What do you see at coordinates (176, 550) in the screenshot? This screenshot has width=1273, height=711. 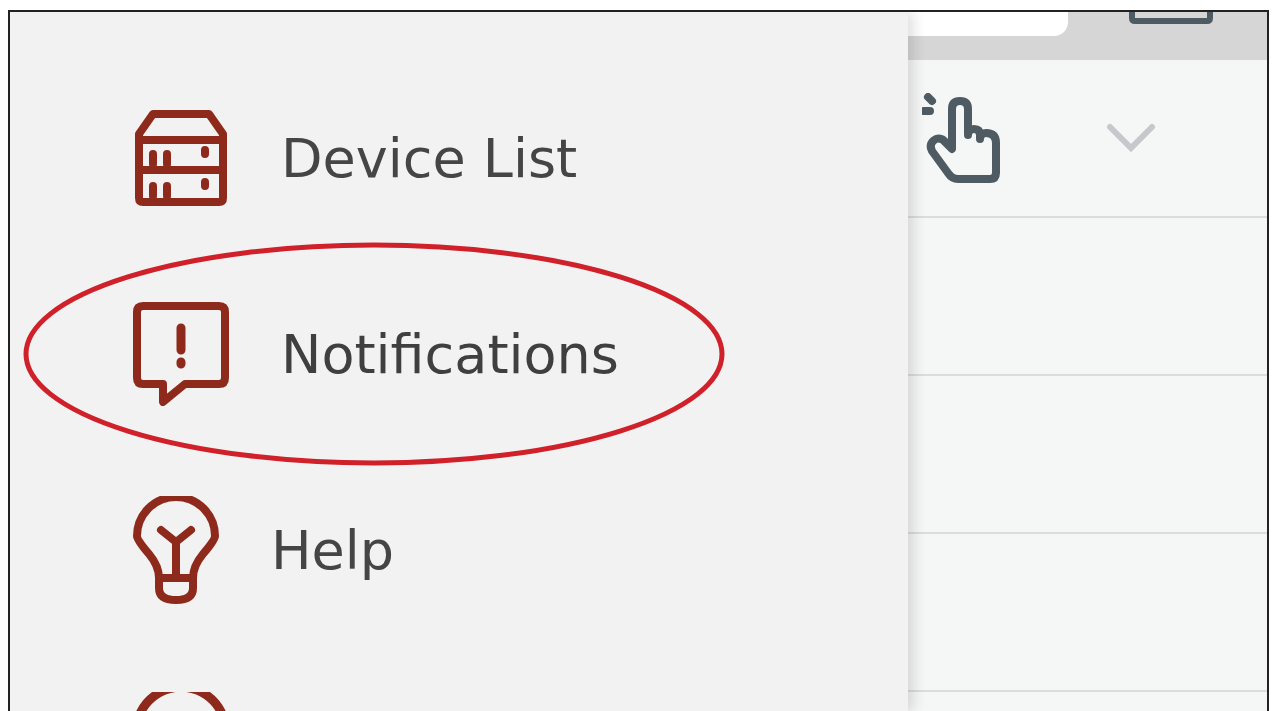 I see `lightbulb-icon` at bounding box center [176, 550].